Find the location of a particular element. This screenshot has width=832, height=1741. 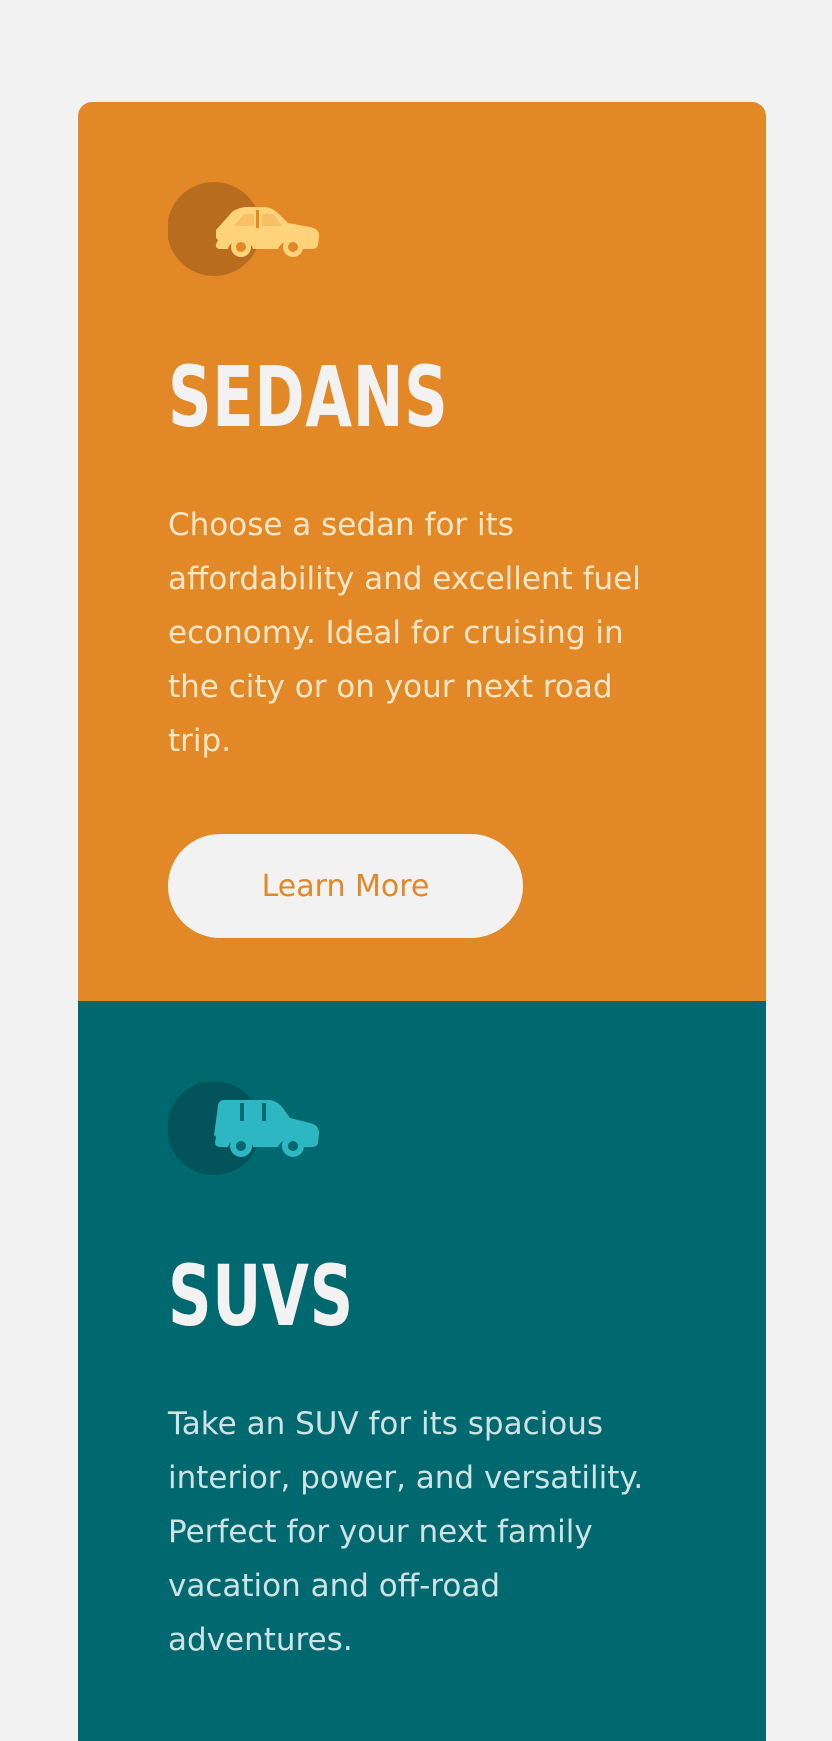

sedan-car-icon is located at coordinates (244, 229).